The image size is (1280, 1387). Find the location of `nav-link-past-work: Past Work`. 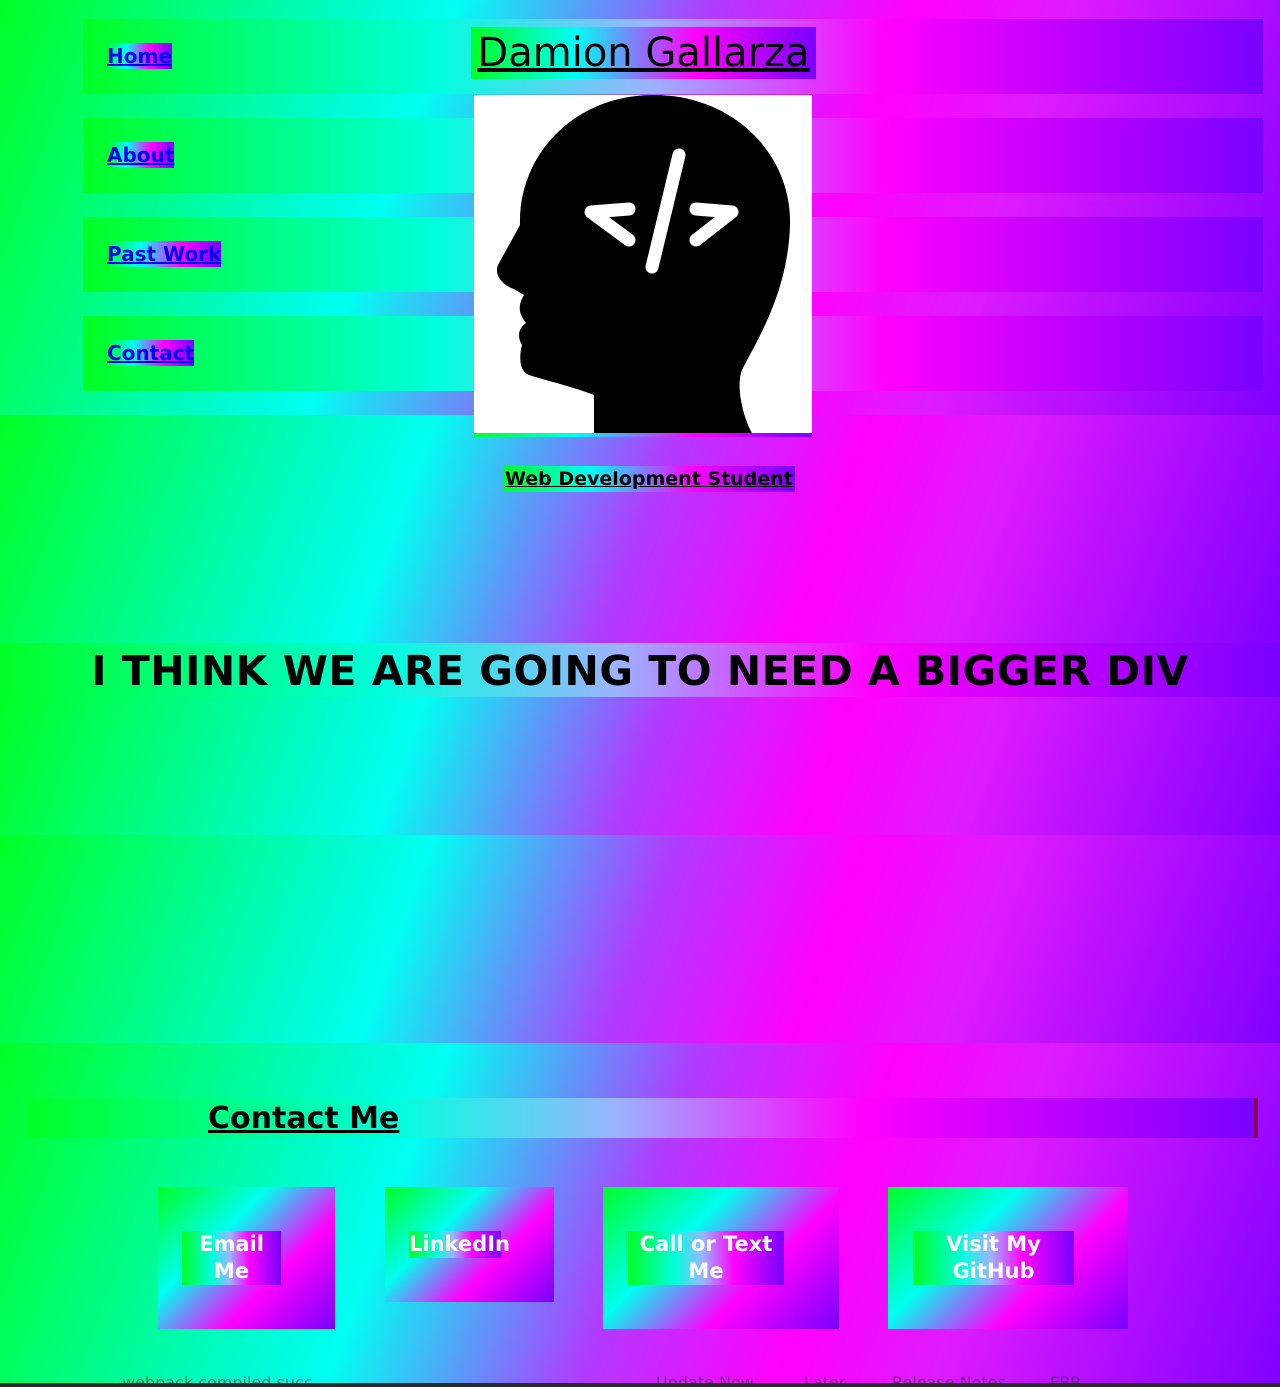

nav-link-past-work: Past Work is located at coordinates (164, 254).